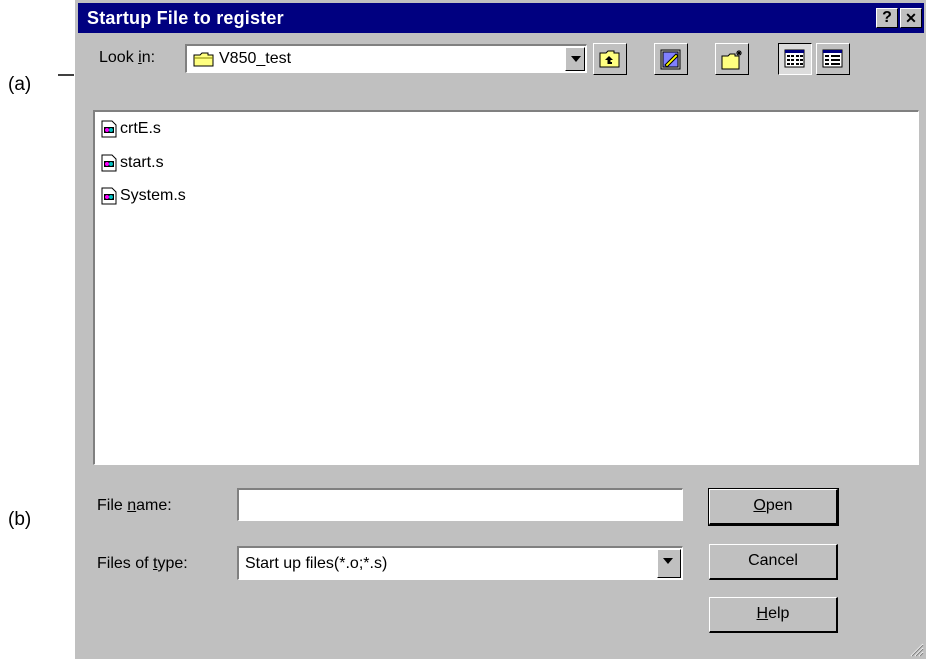  I want to click on desktop-button, so click(671, 59).